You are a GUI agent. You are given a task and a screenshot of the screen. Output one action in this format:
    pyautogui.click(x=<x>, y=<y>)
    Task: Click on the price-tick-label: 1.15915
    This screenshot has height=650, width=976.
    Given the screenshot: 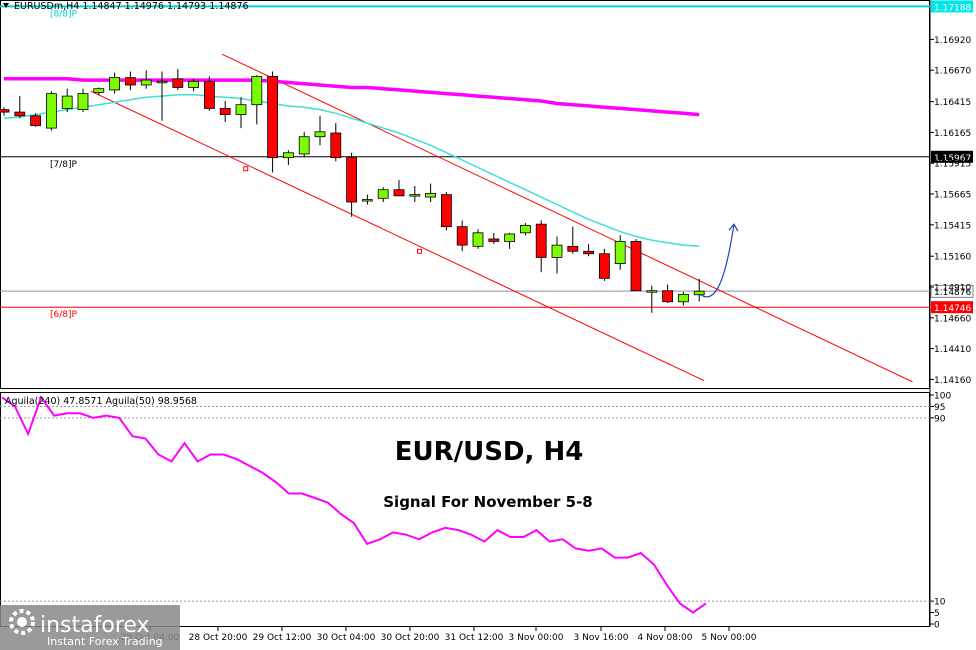 What is the action you would take?
    pyautogui.click(x=952, y=165)
    